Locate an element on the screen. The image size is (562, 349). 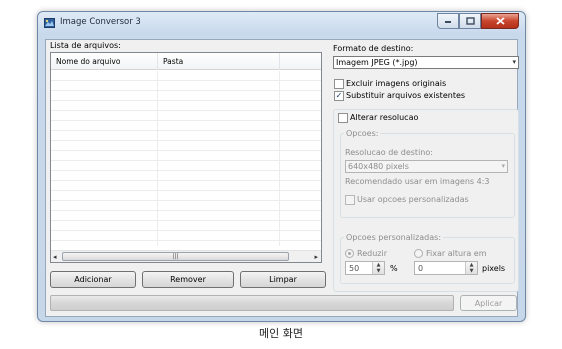
title-bar: Image Conversor 3 is located at coordinates (281, 23).